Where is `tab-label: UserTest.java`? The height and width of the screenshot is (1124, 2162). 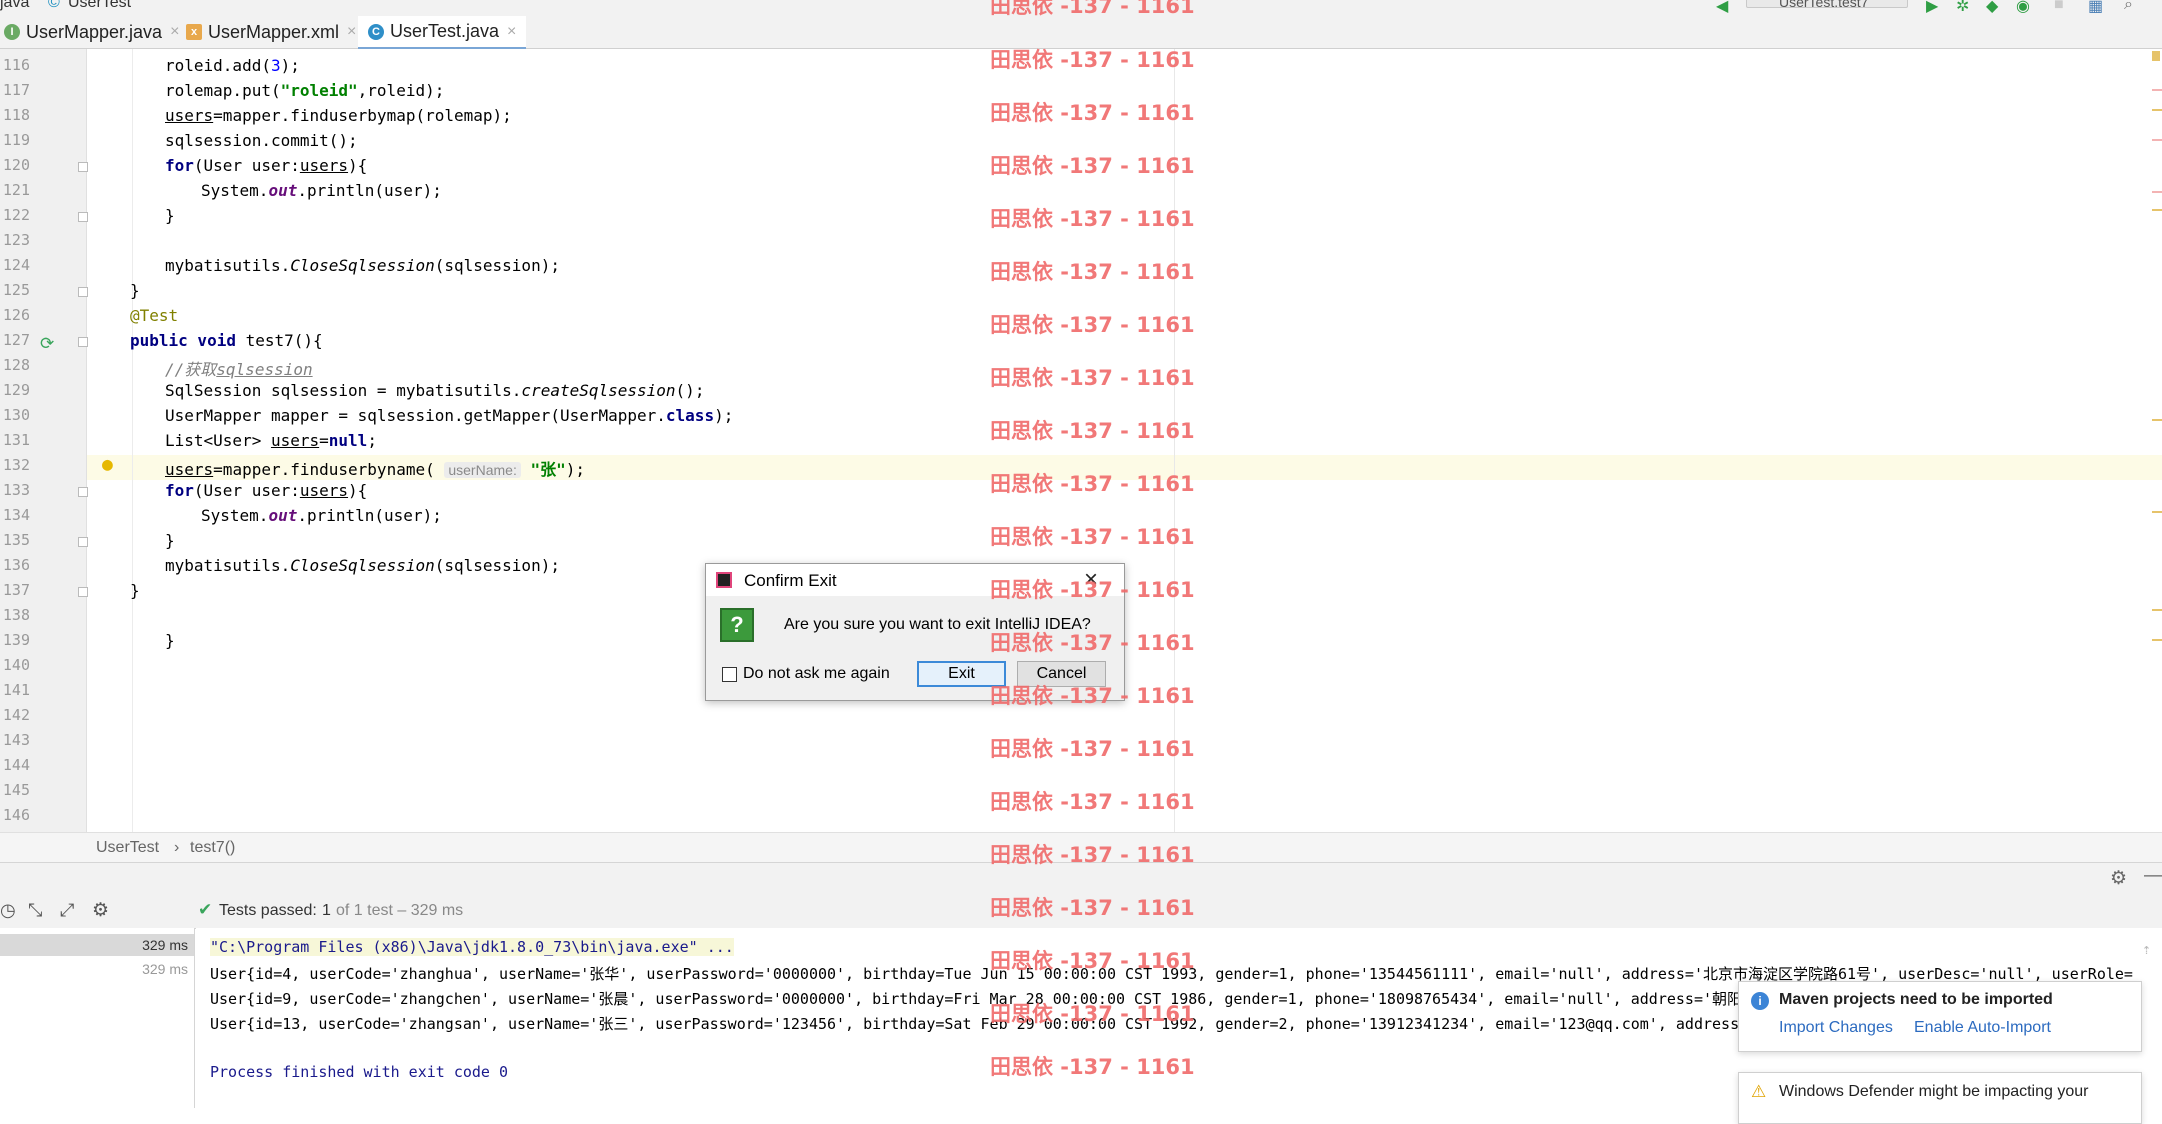
tab-label: UserTest.java is located at coordinates (445, 31).